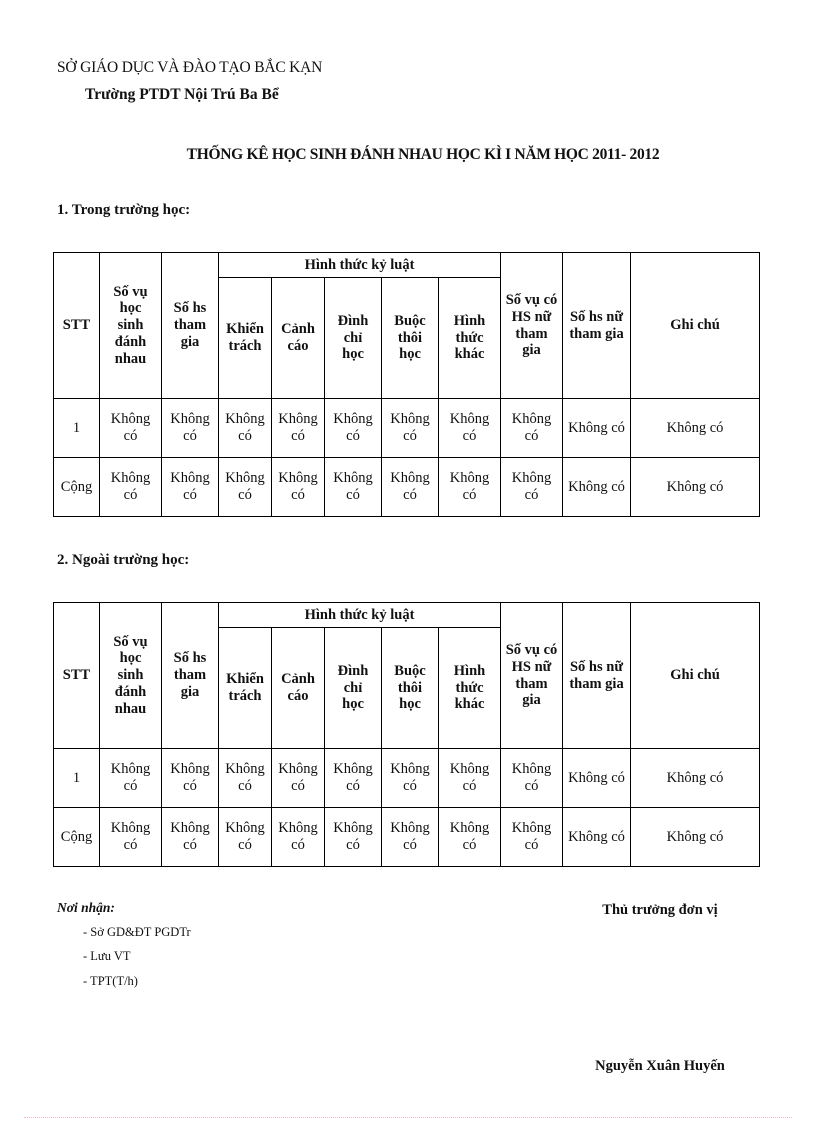 This screenshot has height=1123, width=816. Describe the element at coordinates (190, 67) in the screenshot. I see `organization-name: SỞ GIÁO DỤC VÀ ĐÀO TẠO BẮC KẠN` at that location.